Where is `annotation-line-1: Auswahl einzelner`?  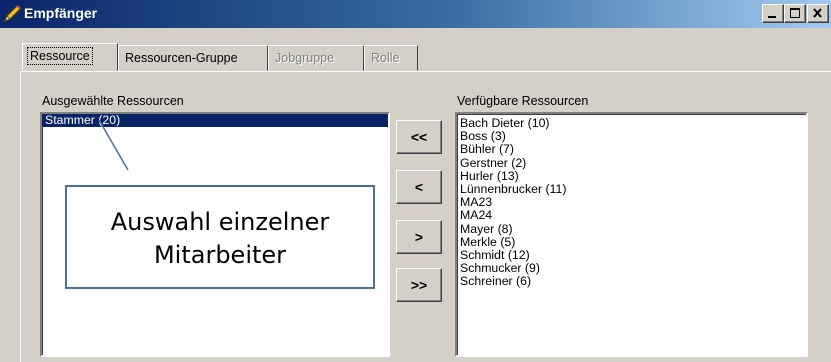 annotation-line-1: Auswahl einzelner is located at coordinates (220, 222).